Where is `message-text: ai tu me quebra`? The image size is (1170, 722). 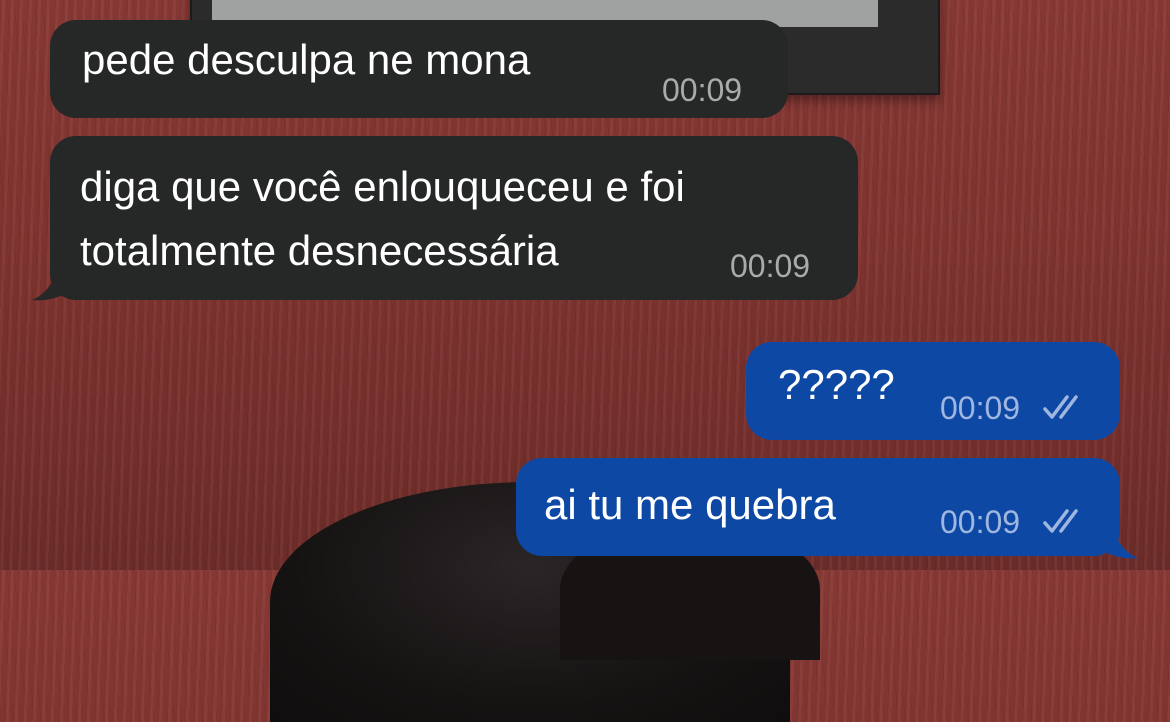
message-text: ai tu me quebra is located at coordinates (690, 504).